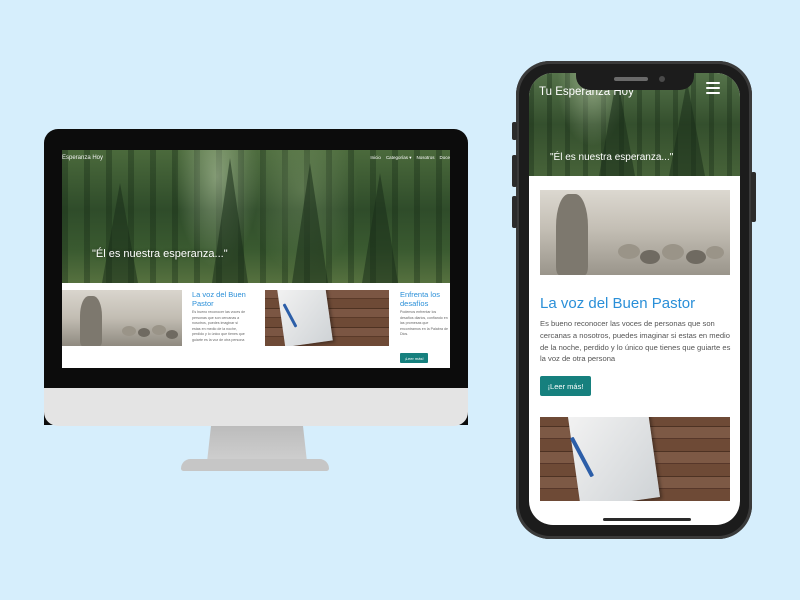 The width and height of the screenshot is (800, 600). What do you see at coordinates (257, 444) in the screenshot?
I see `desktop-stand-neck` at bounding box center [257, 444].